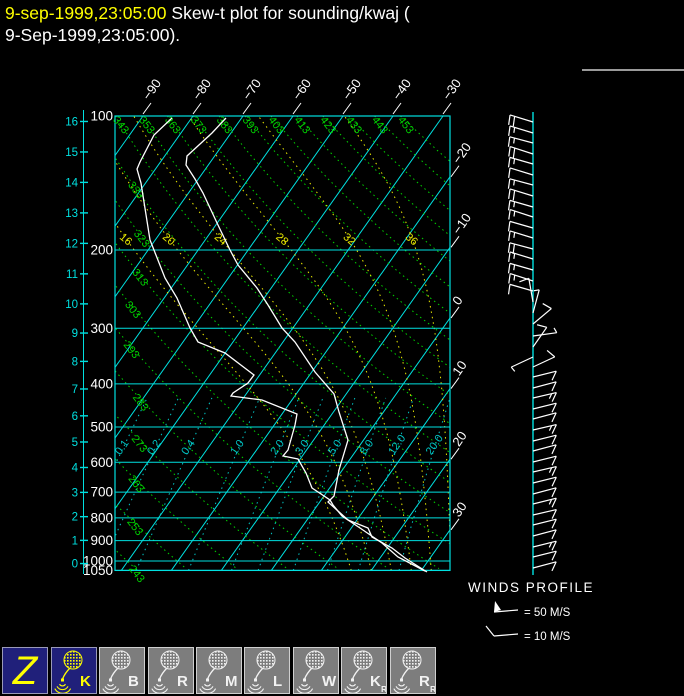 Image resolution: width=684 pixels, height=696 pixels. What do you see at coordinates (351, 89) in the screenshot?
I see `svg-text: −50` at bounding box center [351, 89].